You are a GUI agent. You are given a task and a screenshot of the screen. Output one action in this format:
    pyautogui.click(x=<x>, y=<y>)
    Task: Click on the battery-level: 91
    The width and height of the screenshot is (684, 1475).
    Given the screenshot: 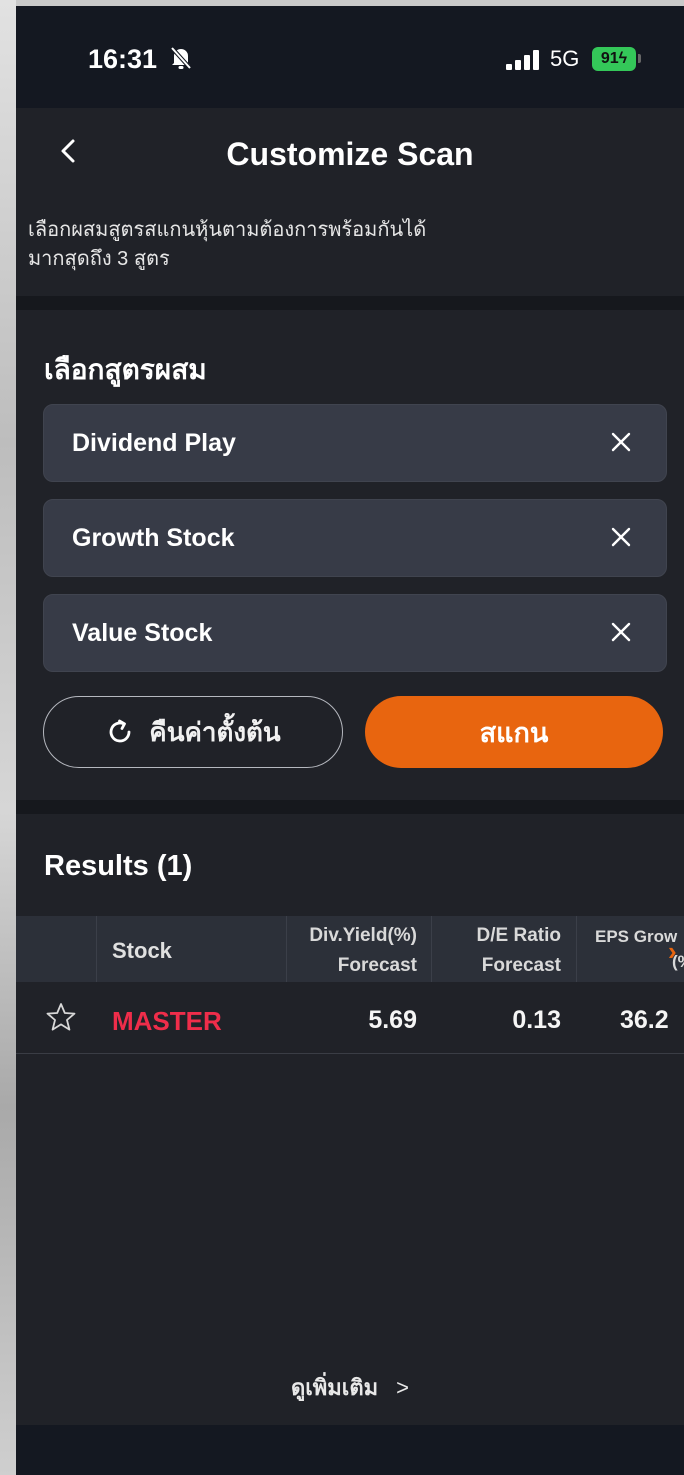 What is the action you would take?
    pyautogui.click(x=609, y=58)
    